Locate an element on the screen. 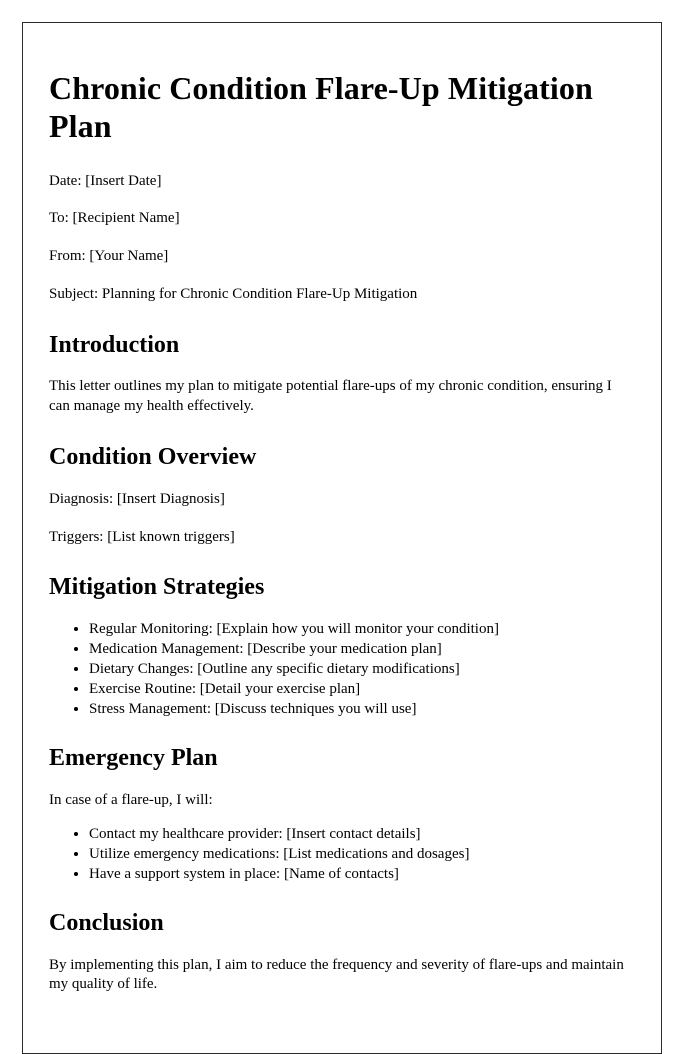 This screenshot has width=700, height=1054. section-heading-mitigation-strategies: Mitigation Strategies is located at coordinates (157, 587).